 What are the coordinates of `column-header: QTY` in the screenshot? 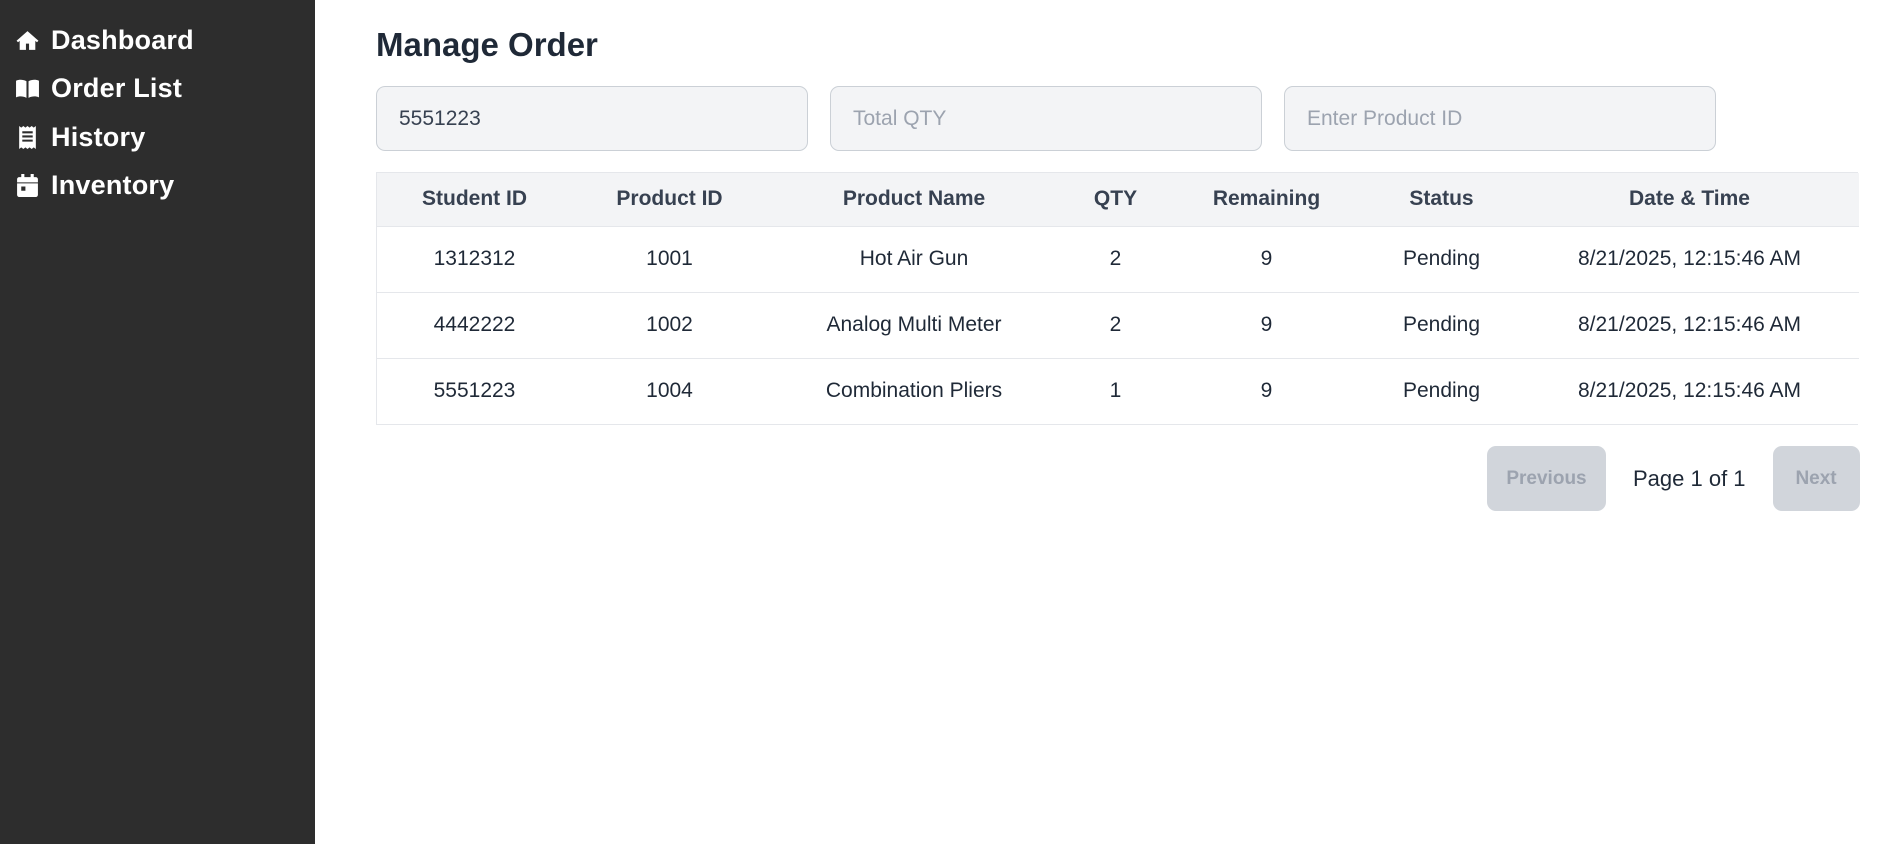 It's located at (1115, 199).